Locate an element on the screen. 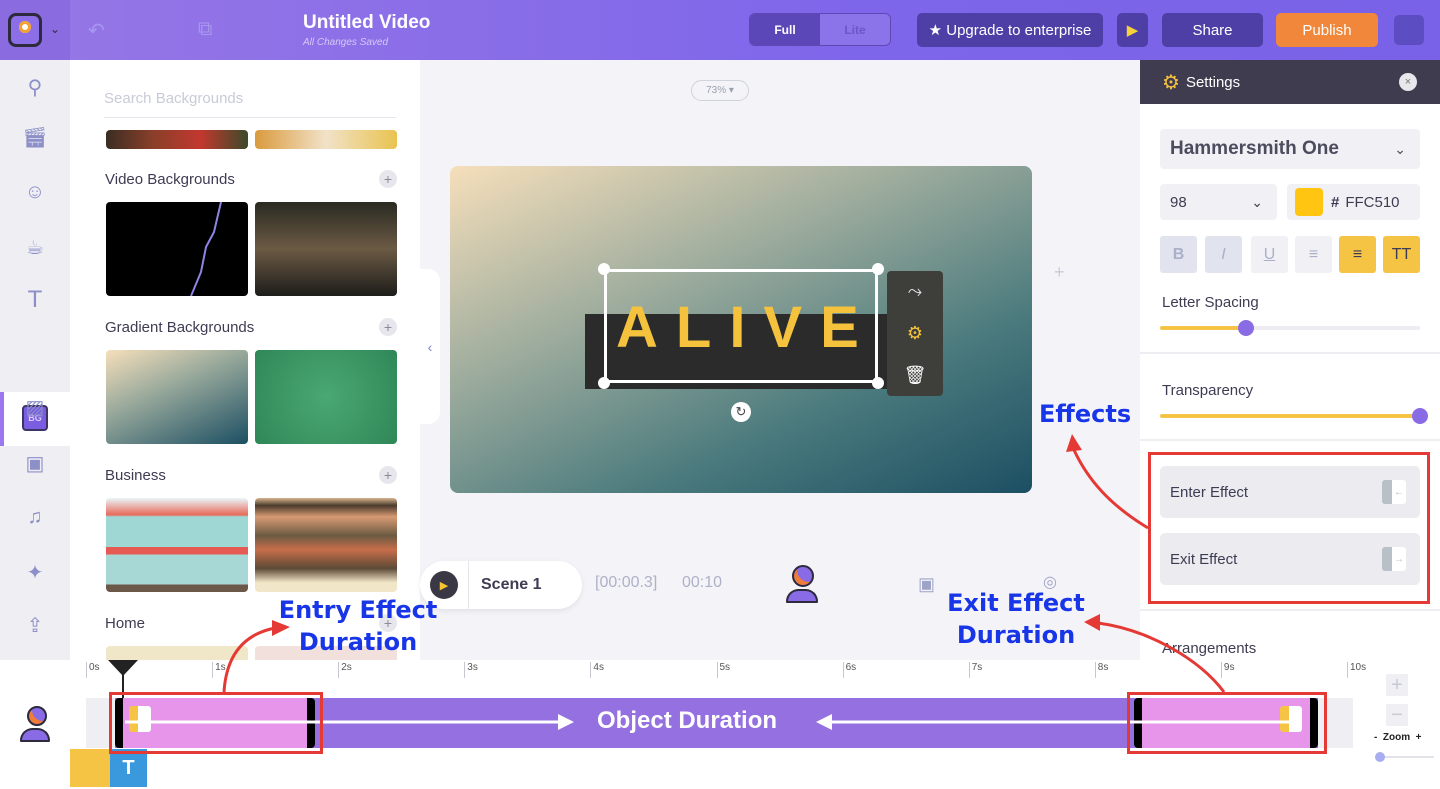 This screenshot has height=789, width=1440. entry-annotation-line1: Entry Effect is located at coordinates (358, 610).